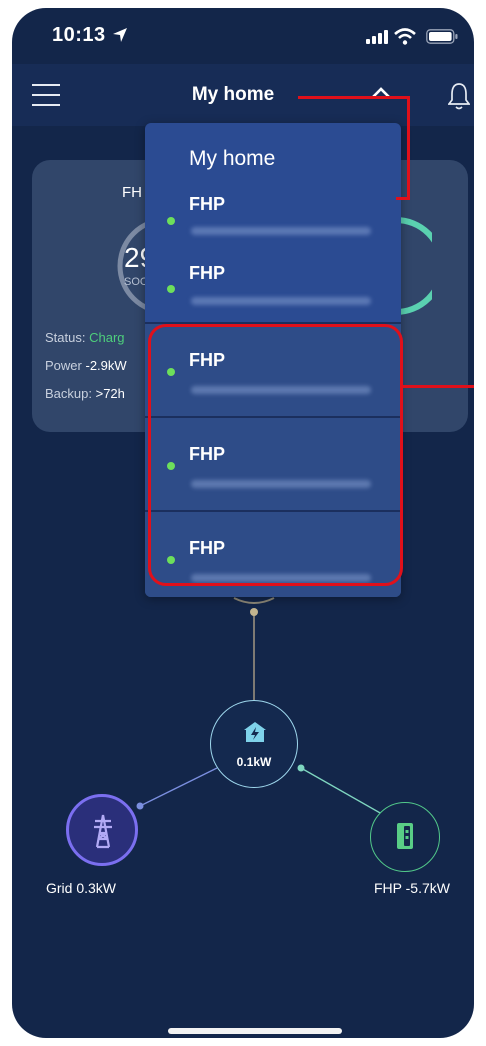 This screenshot has width=486, height=1046. Describe the element at coordinates (254, 744) in the screenshot. I see `home-node: 0.1kW` at that location.